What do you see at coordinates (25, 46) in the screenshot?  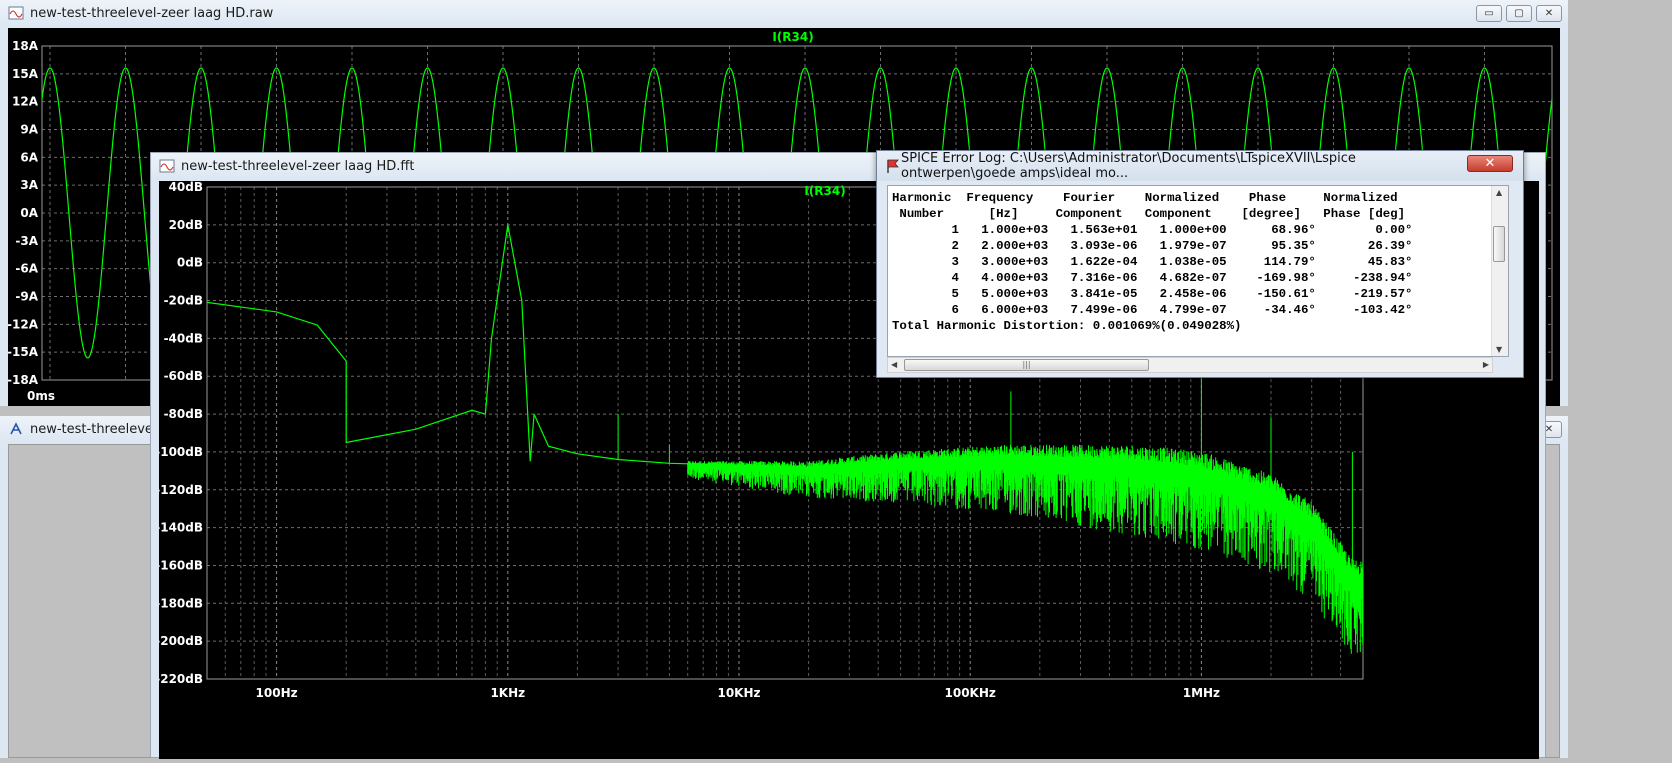 I see `raw-y-tick: 18A` at bounding box center [25, 46].